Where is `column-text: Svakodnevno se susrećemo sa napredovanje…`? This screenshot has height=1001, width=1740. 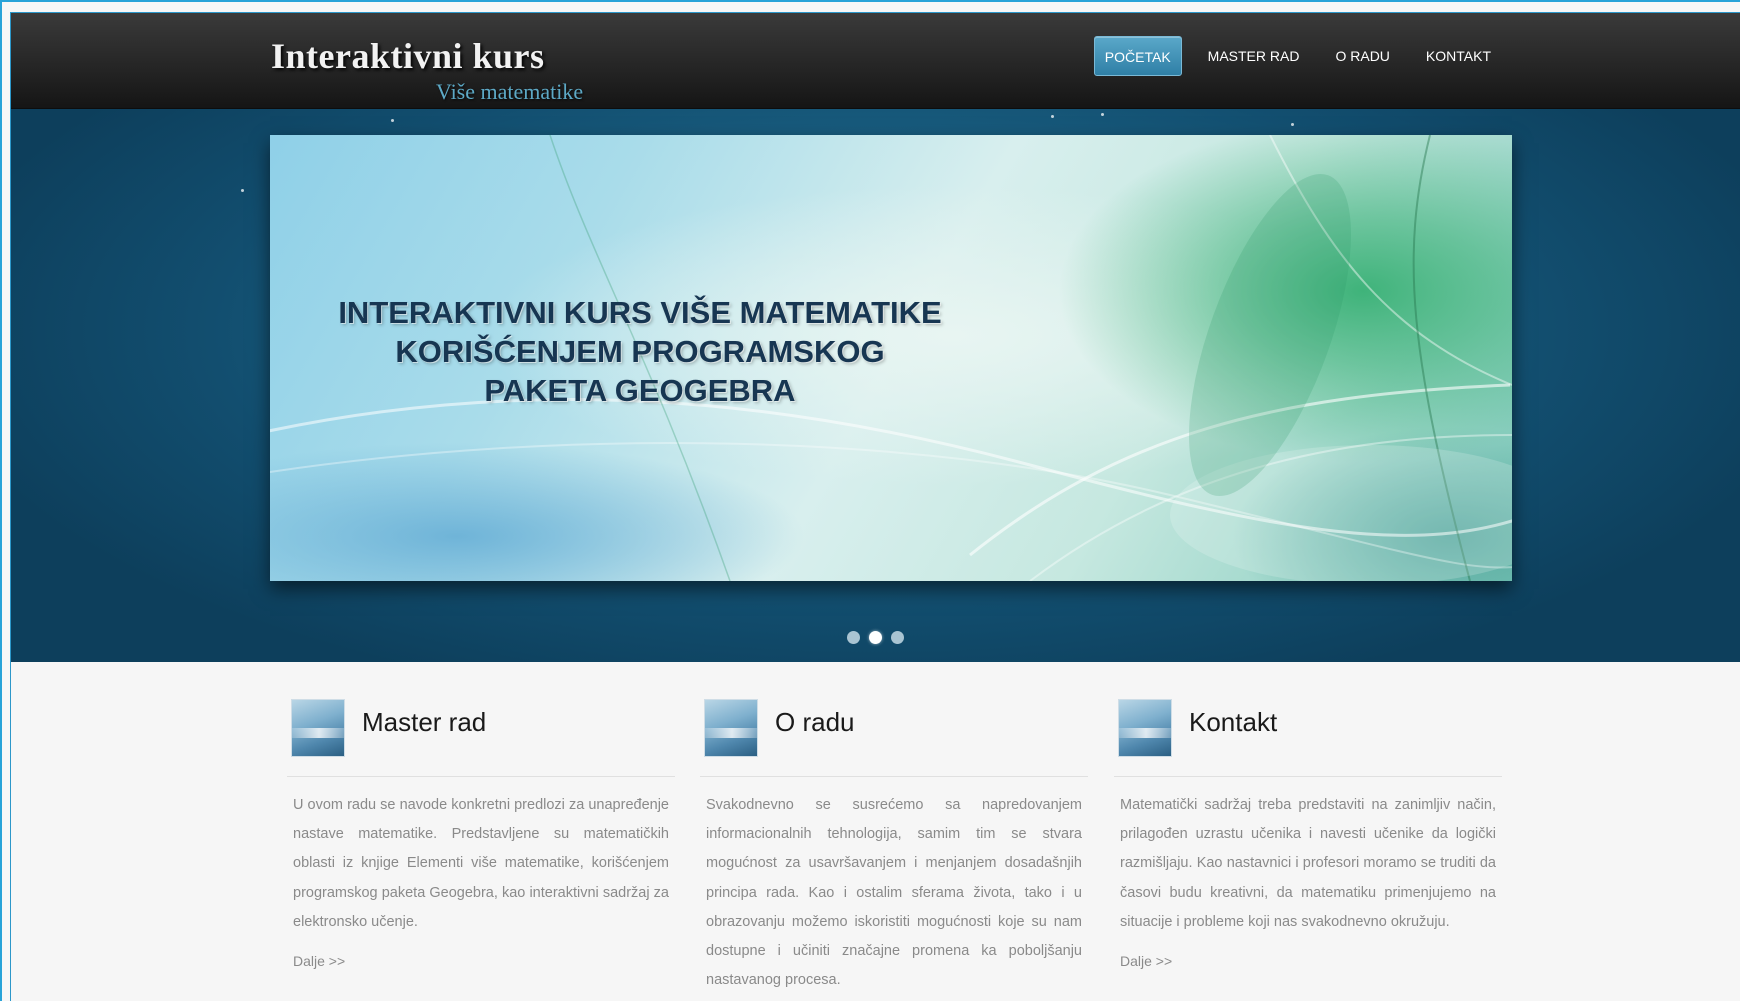 column-text: Svakodnevno se susrećemo sa napredovanje… is located at coordinates (894, 893).